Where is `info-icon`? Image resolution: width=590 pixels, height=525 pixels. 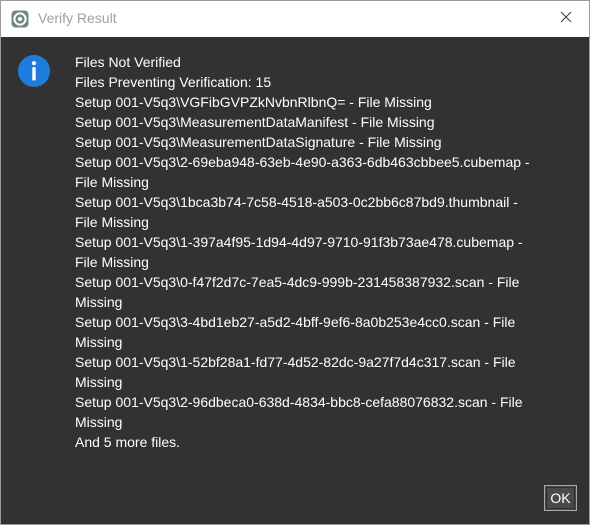 info-icon is located at coordinates (34, 71).